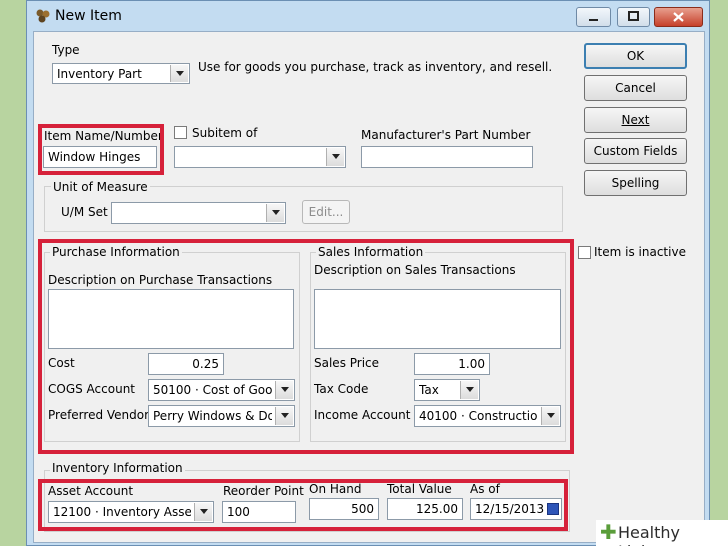 The image size is (728, 546). I want to click on uom-group-label: Unit of Measure, so click(100, 187).